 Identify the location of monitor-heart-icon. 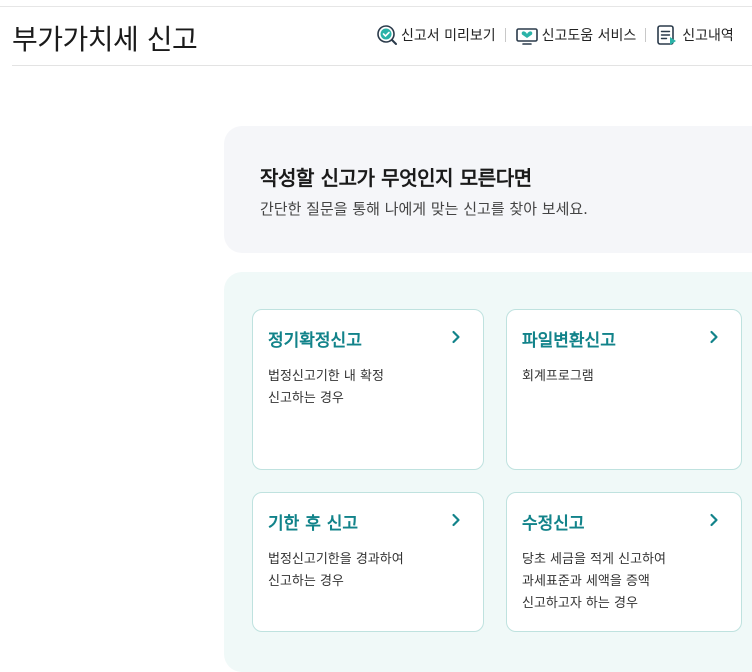
(526, 36).